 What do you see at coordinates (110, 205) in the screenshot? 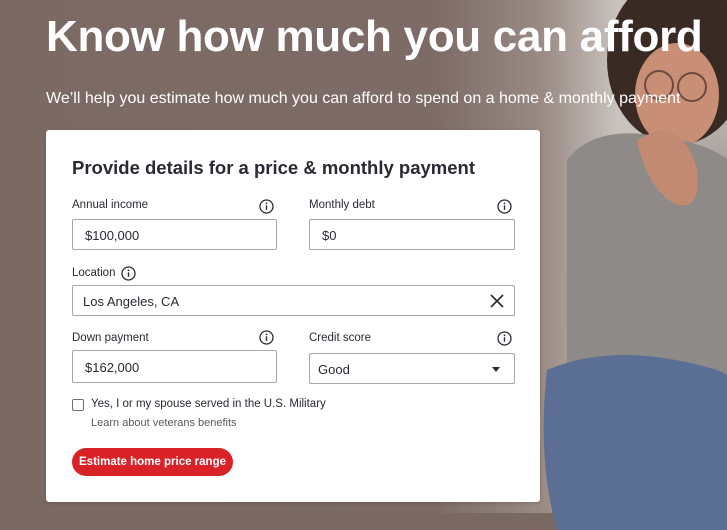
I see `annual-income-label: Annual income` at bounding box center [110, 205].